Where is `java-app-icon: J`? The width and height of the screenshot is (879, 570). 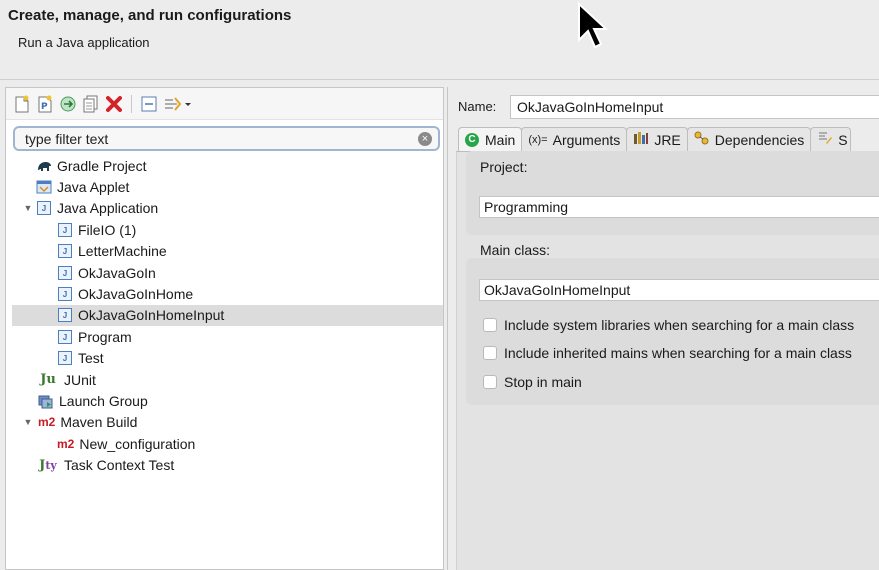
java-app-icon: J is located at coordinates (44, 208).